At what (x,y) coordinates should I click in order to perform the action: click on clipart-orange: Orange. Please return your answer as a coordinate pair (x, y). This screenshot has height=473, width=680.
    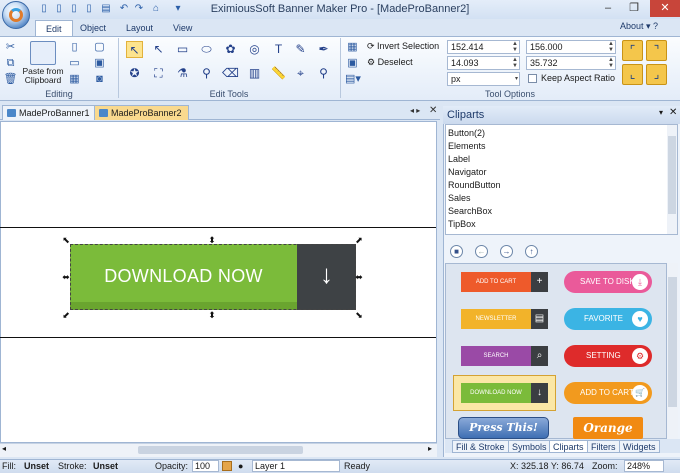
    Looking at the image, I should click on (608, 428).